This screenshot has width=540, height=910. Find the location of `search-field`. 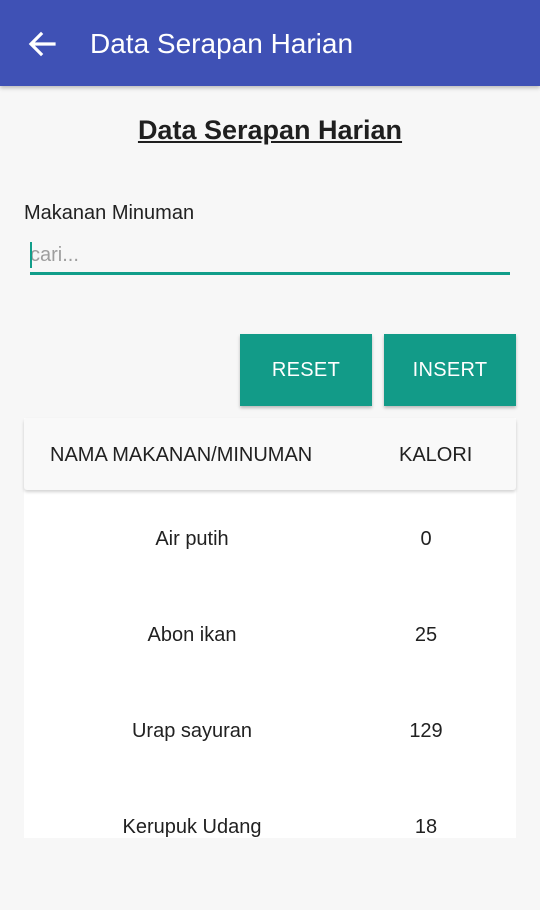

search-field is located at coordinates (270, 257).